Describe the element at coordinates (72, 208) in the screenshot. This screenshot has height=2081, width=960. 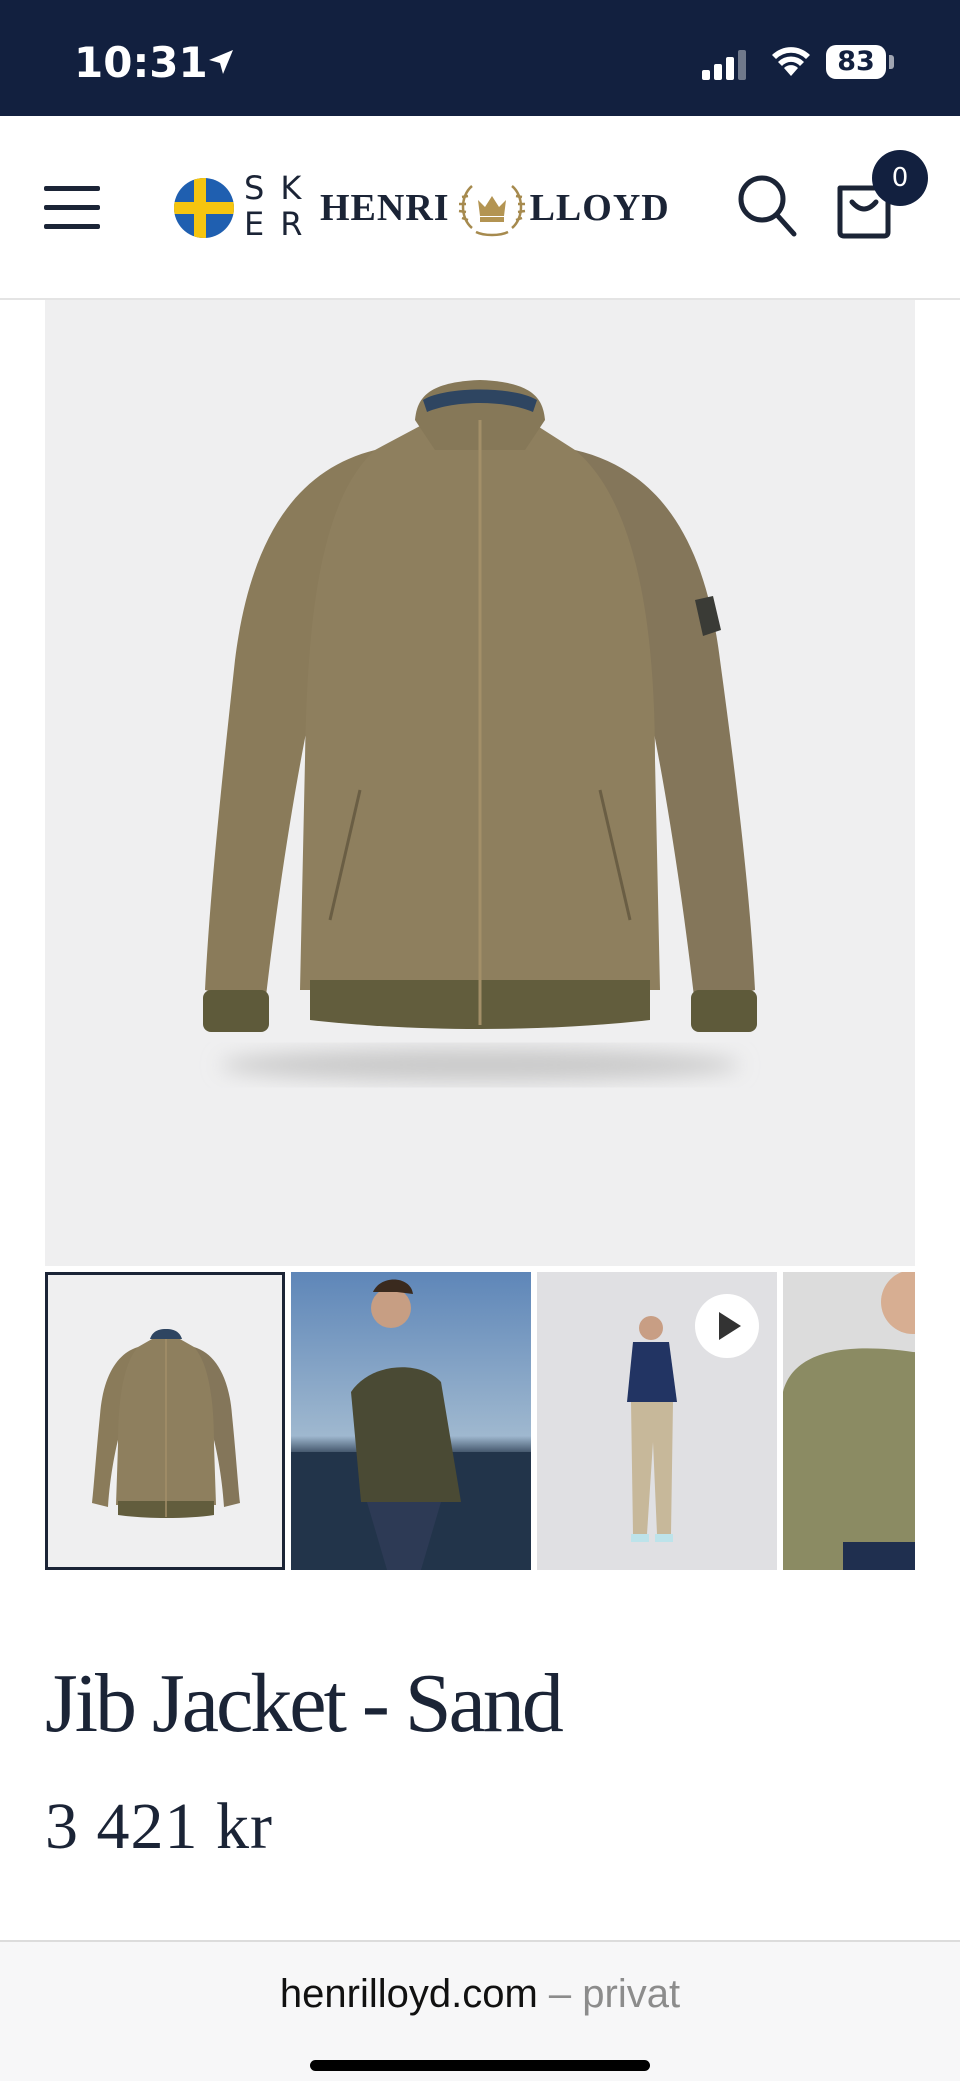
I see `hamburger-icon` at that location.